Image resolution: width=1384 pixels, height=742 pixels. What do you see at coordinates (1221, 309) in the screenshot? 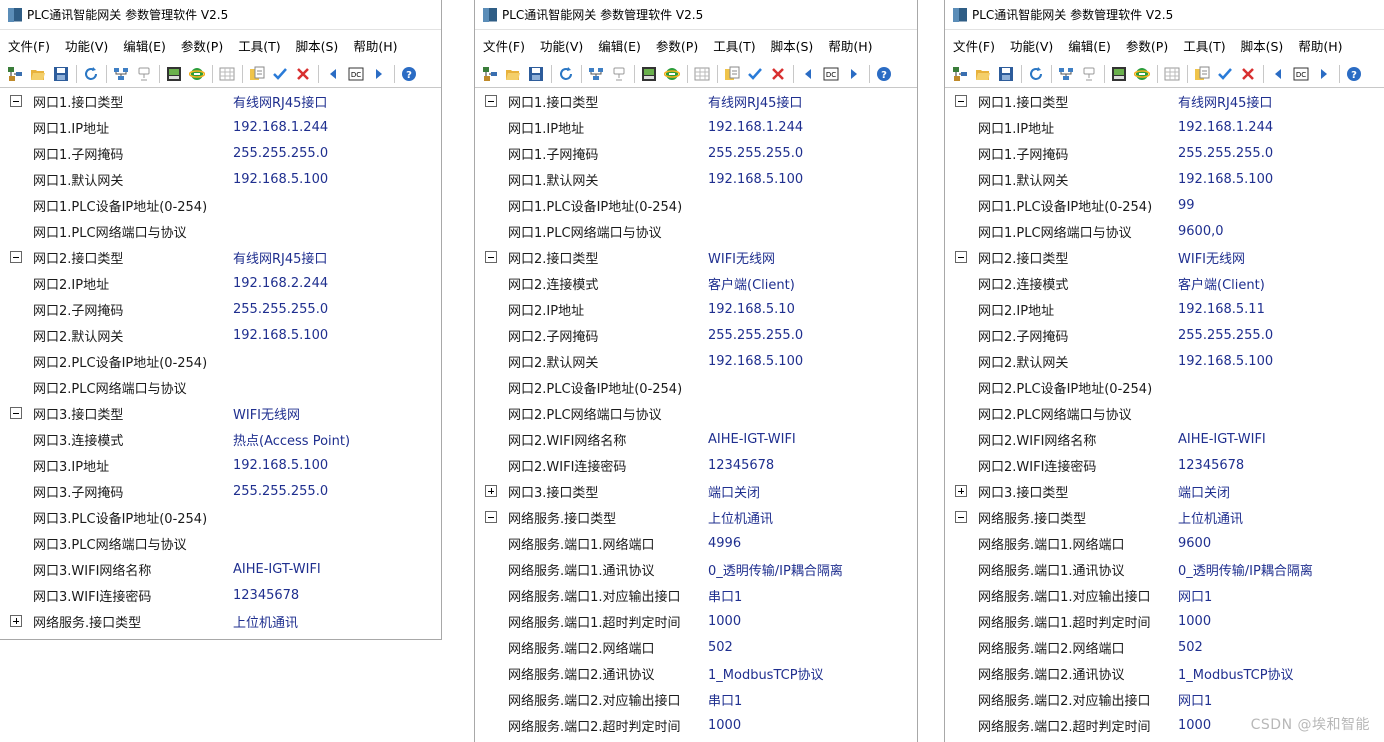
I see `property-value: 192.168.5.11` at bounding box center [1221, 309].